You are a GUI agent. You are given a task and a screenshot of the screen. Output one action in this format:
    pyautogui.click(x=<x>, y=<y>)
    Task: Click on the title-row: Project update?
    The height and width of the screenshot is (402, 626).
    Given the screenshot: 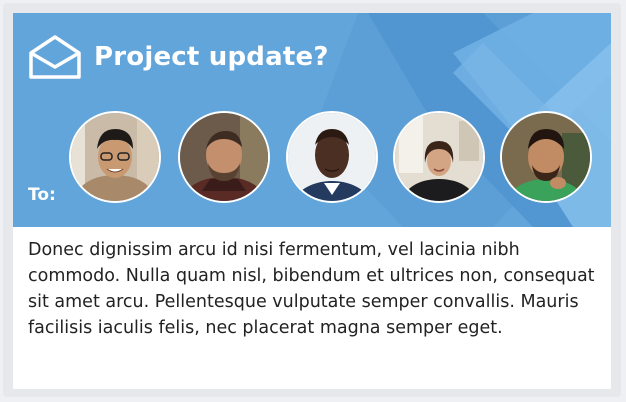 What is the action you would take?
    pyautogui.click(x=178, y=57)
    